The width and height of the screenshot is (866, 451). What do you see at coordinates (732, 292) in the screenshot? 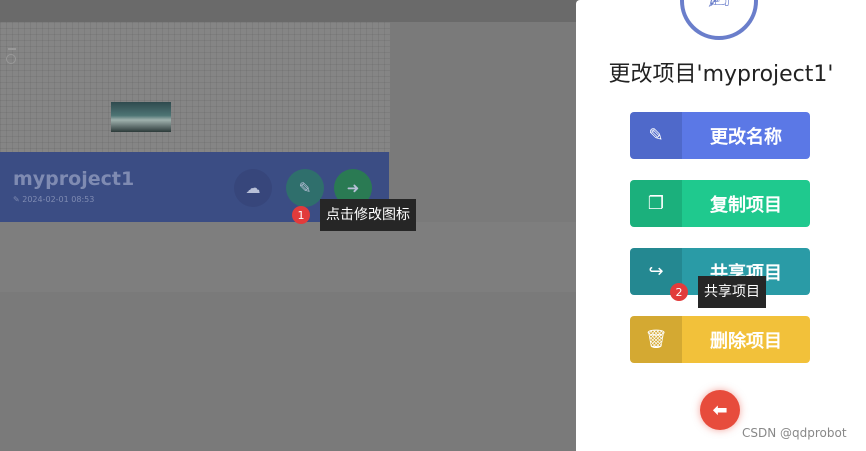
I see `step-tooltip-2: 共享项目` at bounding box center [732, 292].